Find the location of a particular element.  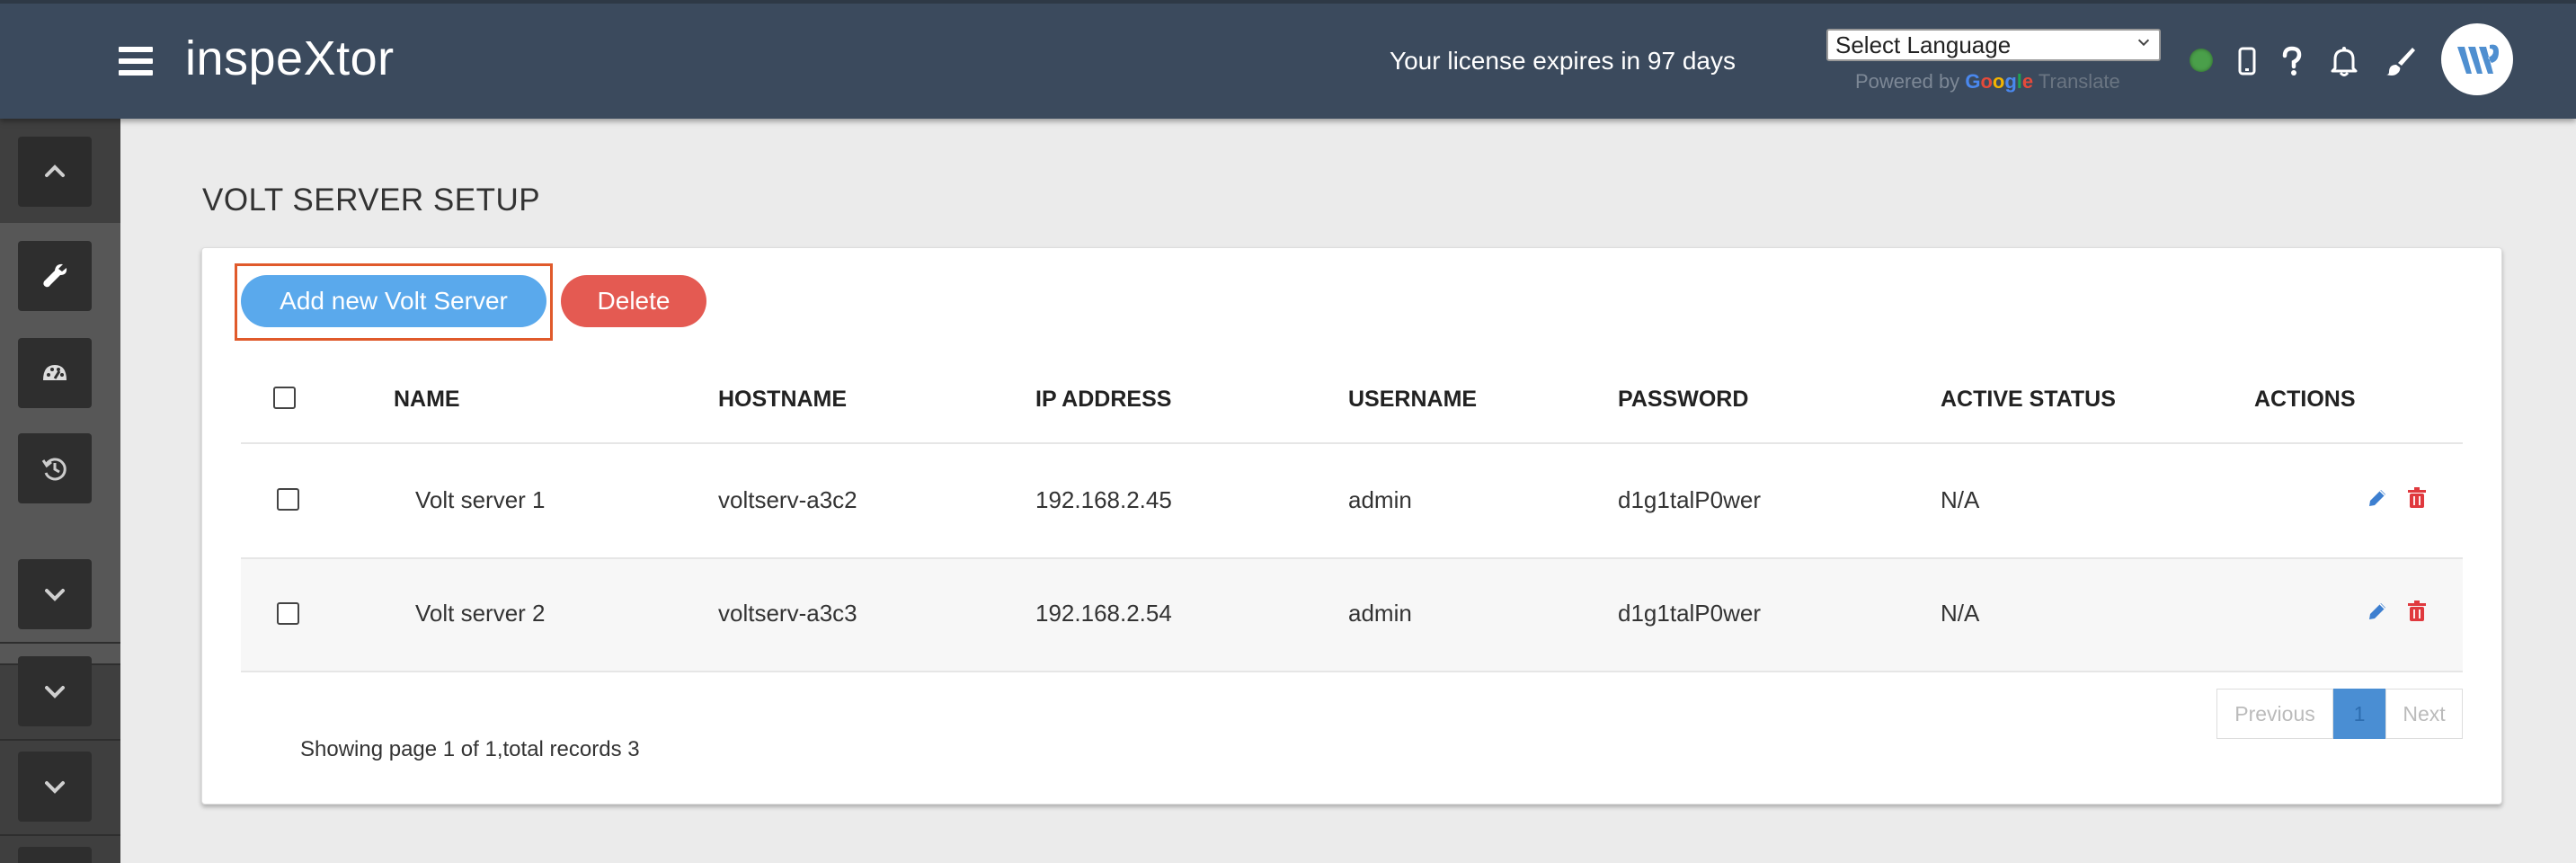

server-name: Volt server 1 is located at coordinates (481, 499).